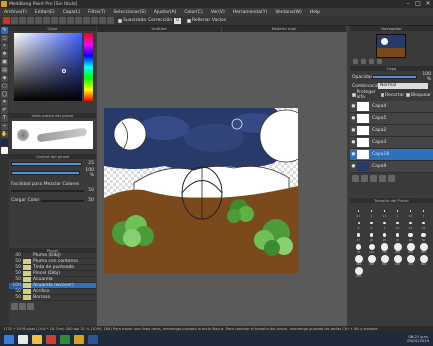  I want to click on redo-icon, so click(46, 20).